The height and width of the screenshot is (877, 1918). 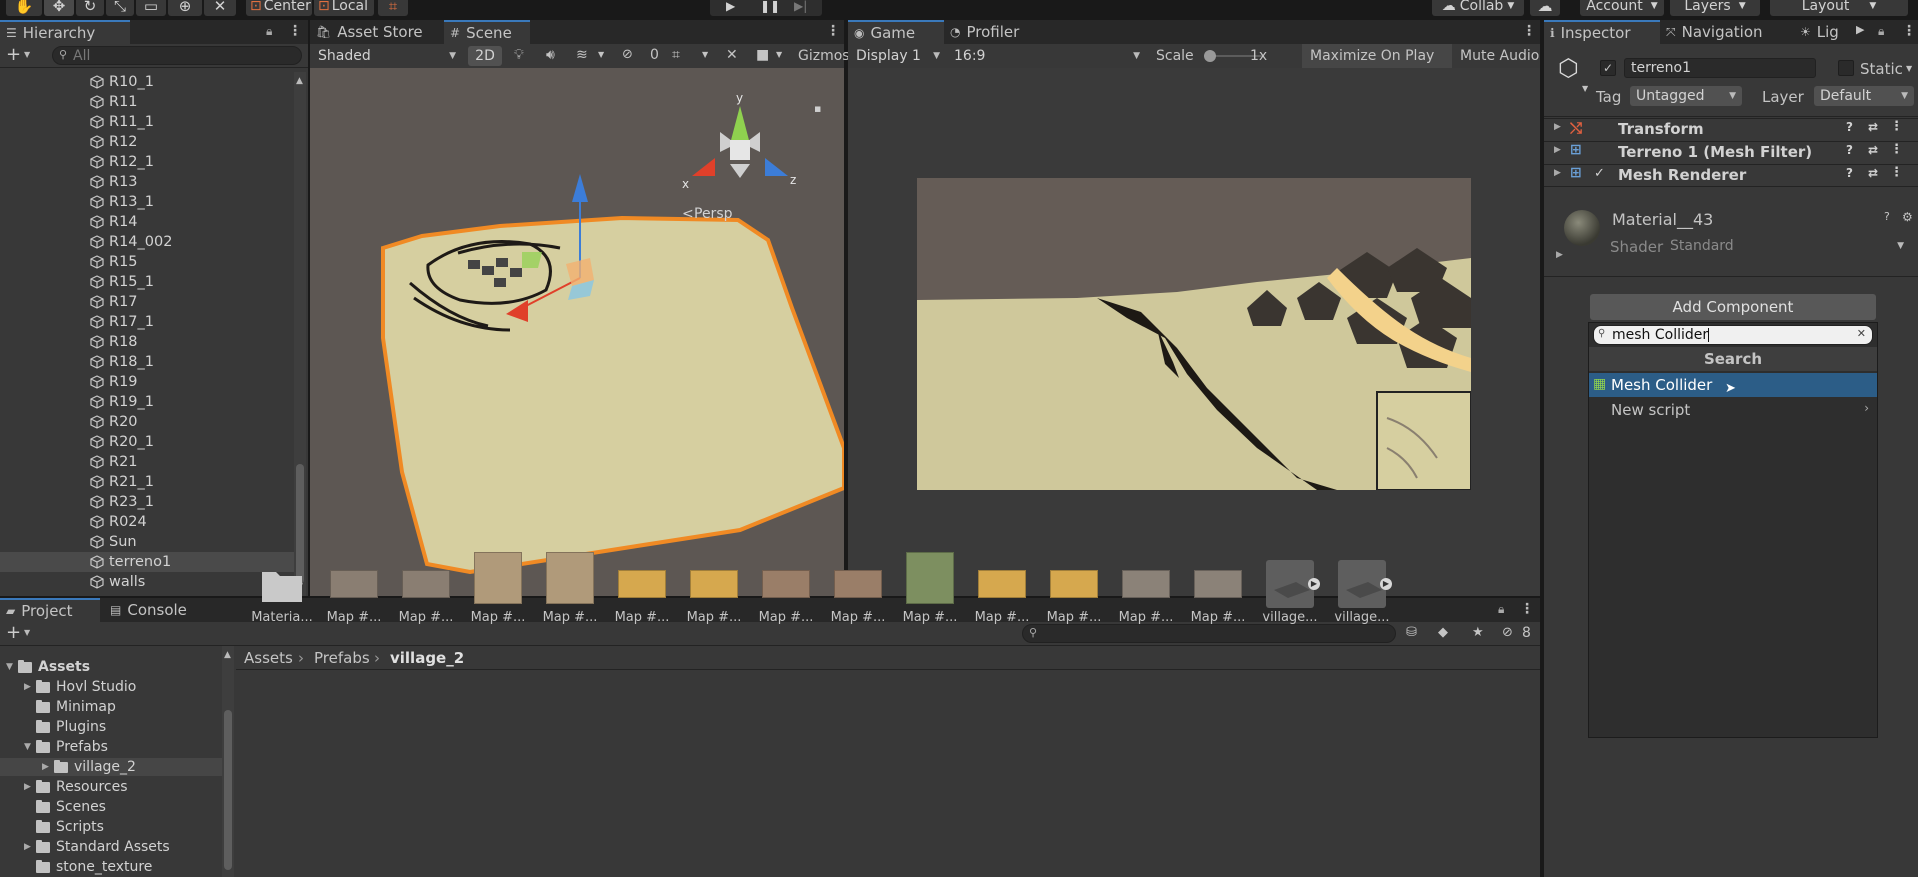 I want to click on hierarchy-item: R14, so click(x=147, y=222).